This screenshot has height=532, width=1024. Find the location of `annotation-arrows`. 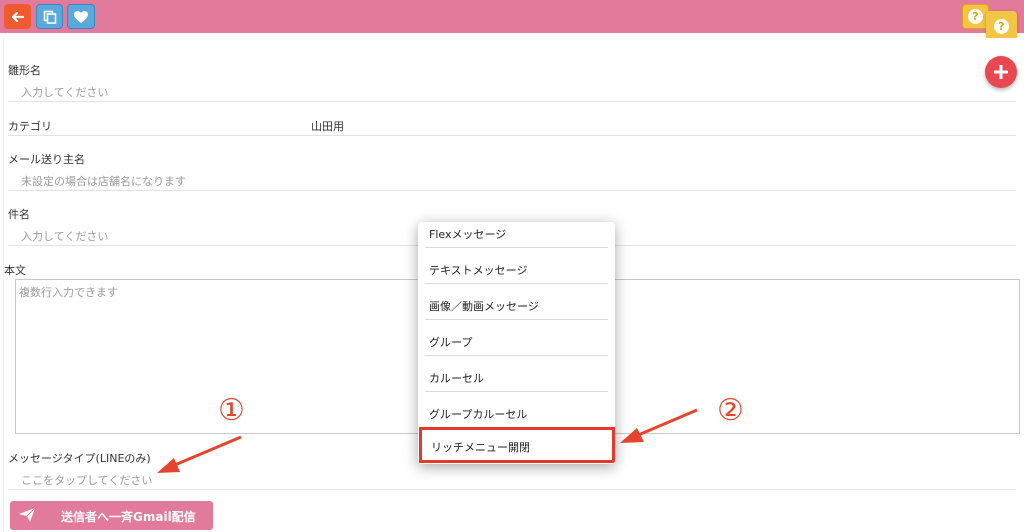

annotation-arrows is located at coordinates (427, 440).